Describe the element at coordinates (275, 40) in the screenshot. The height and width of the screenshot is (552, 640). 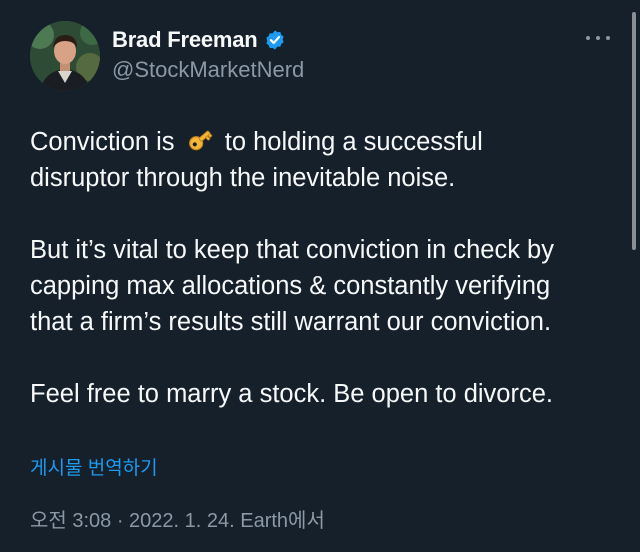
I see `verified-badge-icon` at that location.